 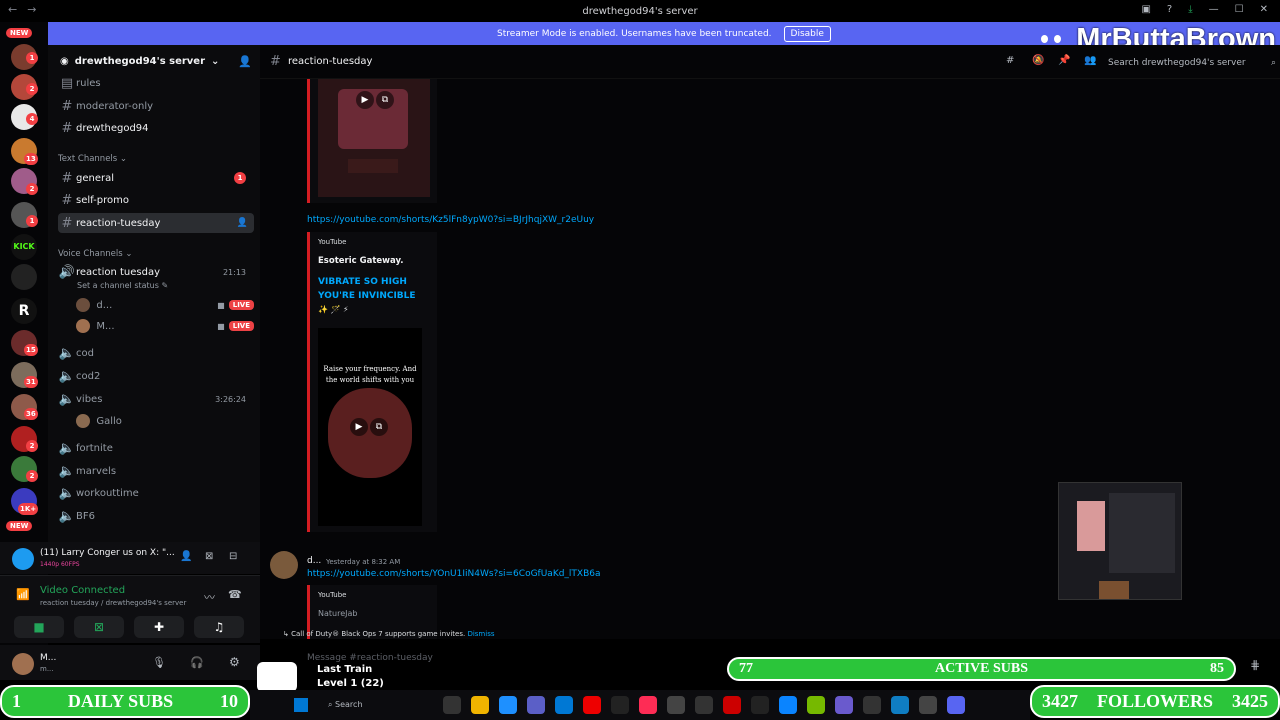 I want to click on camera-button: ■, so click(x=39, y=627).